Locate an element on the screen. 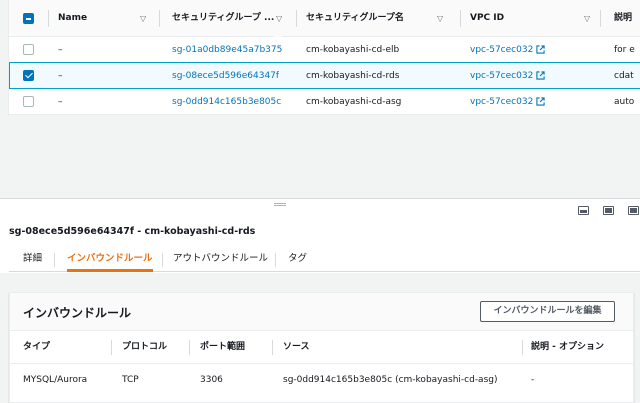  cell-group-name: cm-kobayashi-cd-elb is located at coordinates (353, 50).